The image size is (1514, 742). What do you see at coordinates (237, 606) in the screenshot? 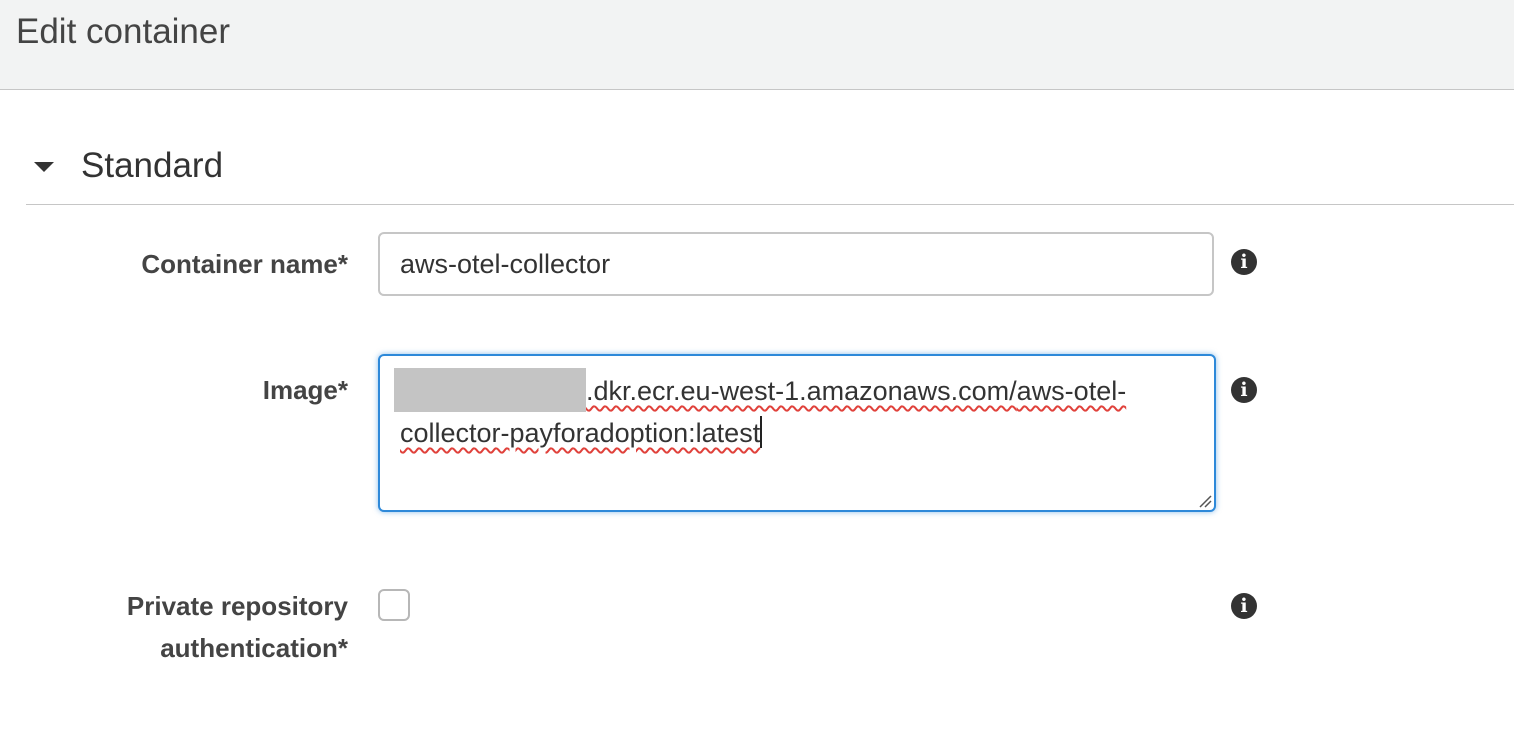
I see `private-repo-auth-label-line1: Private repository` at bounding box center [237, 606].